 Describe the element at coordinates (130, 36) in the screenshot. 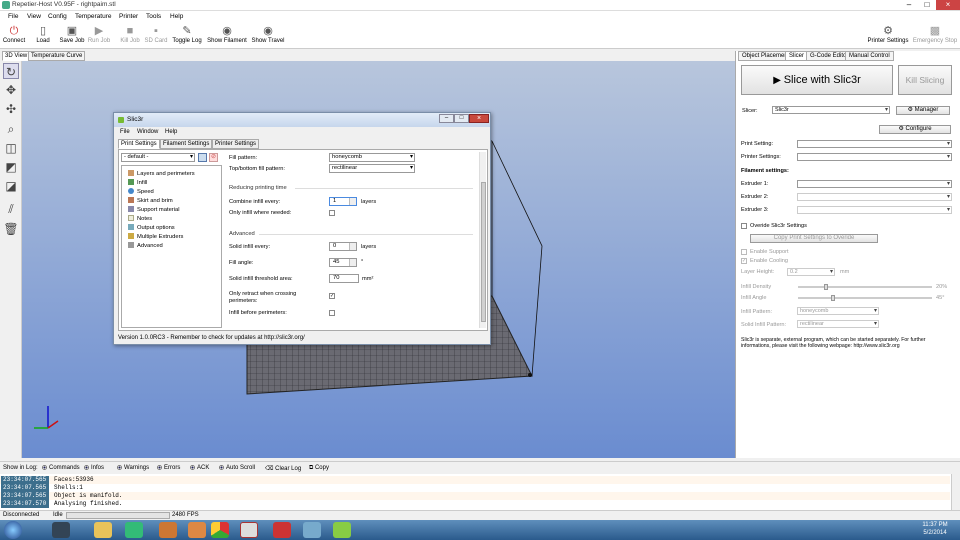

I see `kill-job-button: ■ Kill Job` at that location.